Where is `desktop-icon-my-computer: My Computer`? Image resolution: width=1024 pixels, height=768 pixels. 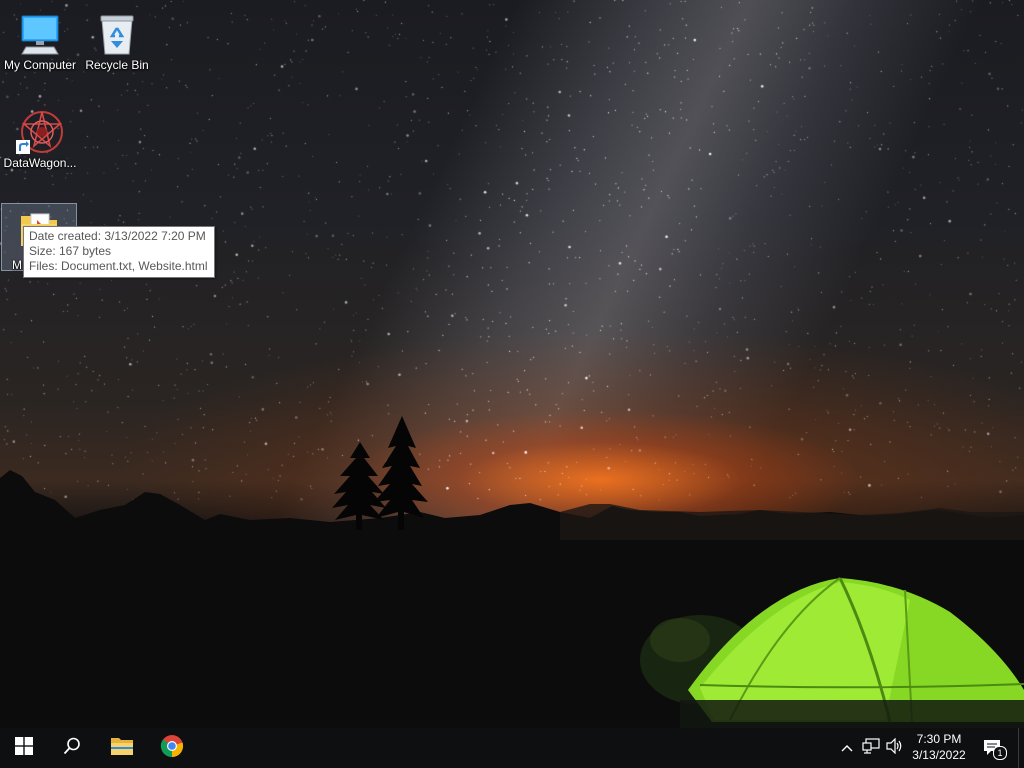 desktop-icon-my-computer: My Computer is located at coordinates (40, 39).